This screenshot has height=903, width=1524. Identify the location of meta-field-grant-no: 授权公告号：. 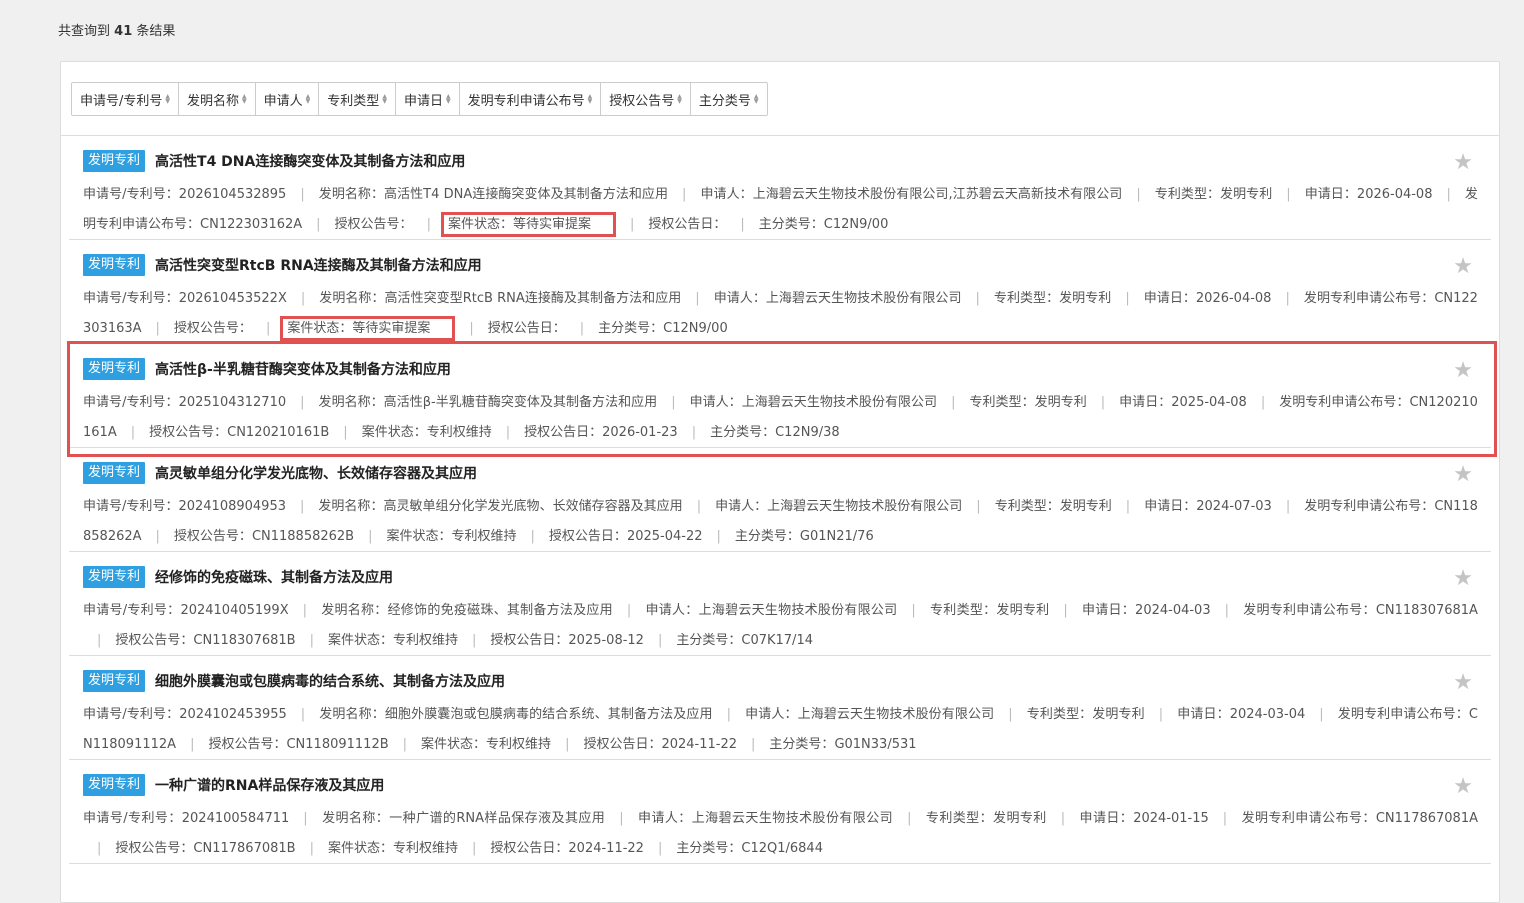
(374, 224).